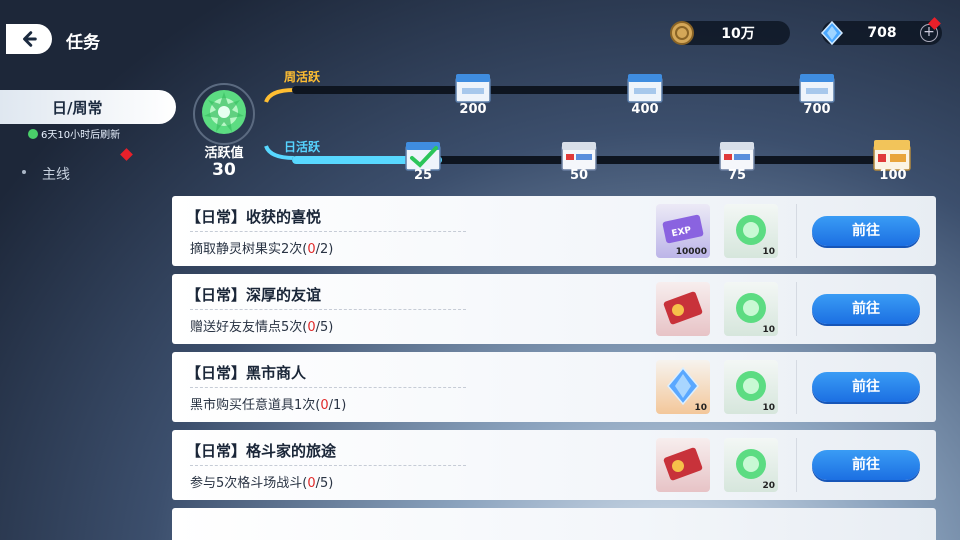  I want to click on weekly-activity-label: 周活跃, so click(302, 77).